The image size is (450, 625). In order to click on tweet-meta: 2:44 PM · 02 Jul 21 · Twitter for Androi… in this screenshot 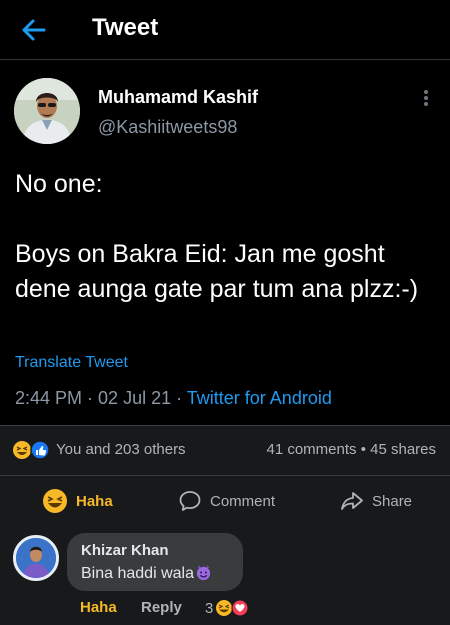, I will do `click(173, 398)`.